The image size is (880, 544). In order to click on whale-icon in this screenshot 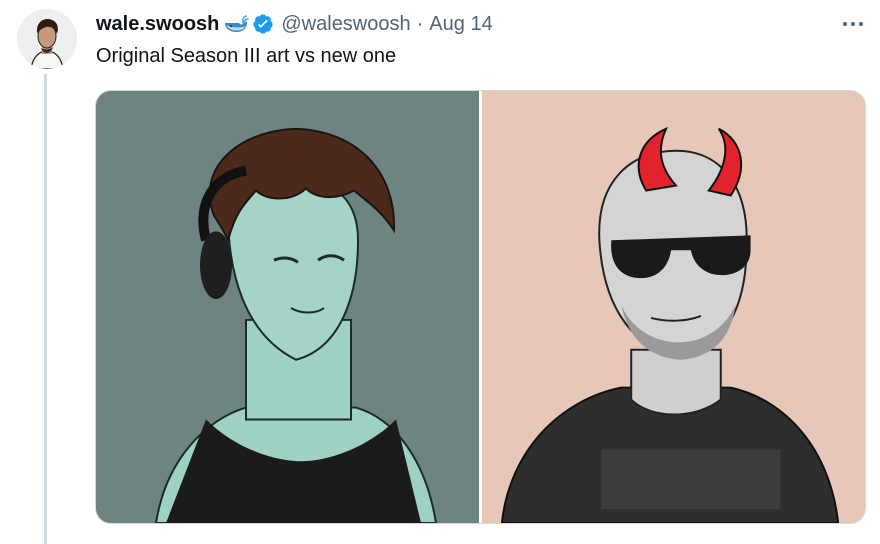, I will do `click(236, 24)`.